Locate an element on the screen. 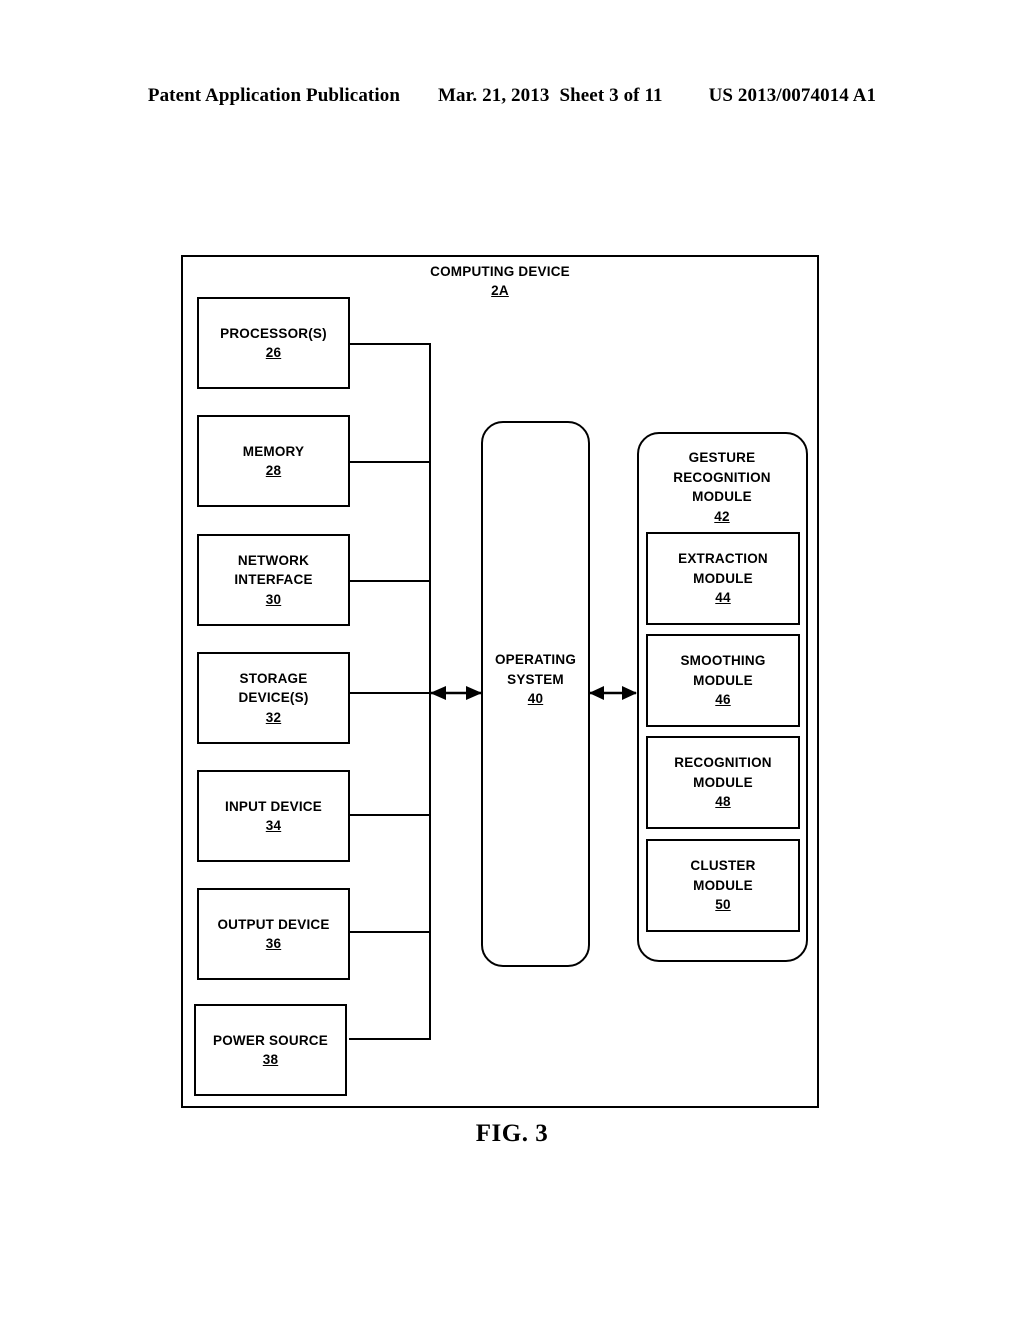 Image resolution: width=1024 pixels, height=1320 pixels. computing-device-title: COMPUTING DEVICE 2A is located at coordinates (500, 281).